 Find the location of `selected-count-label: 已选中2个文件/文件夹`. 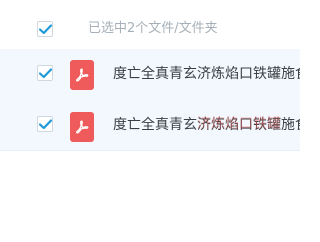

selected-count-label: 已选中2个文件/文件夹 is located at coordinates (153, 28).